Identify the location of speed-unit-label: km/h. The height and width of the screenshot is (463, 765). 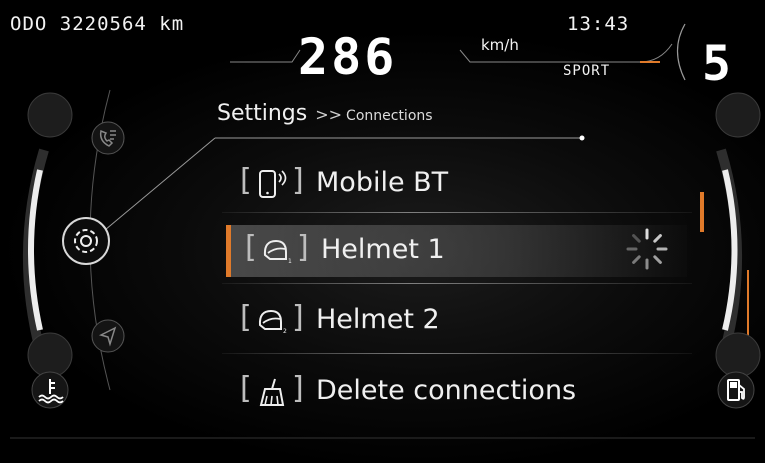
(500, 45).